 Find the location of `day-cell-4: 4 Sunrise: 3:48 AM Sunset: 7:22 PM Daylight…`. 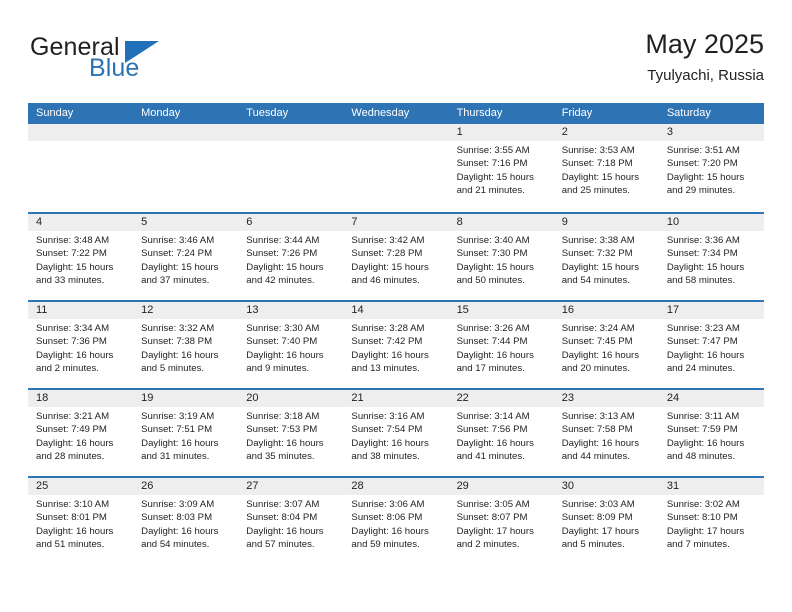

day-cell-4: 4 Sunrise: 3:48 AM Sunset: 7:22 PM Daylight… is located at coordinates (81, 257).